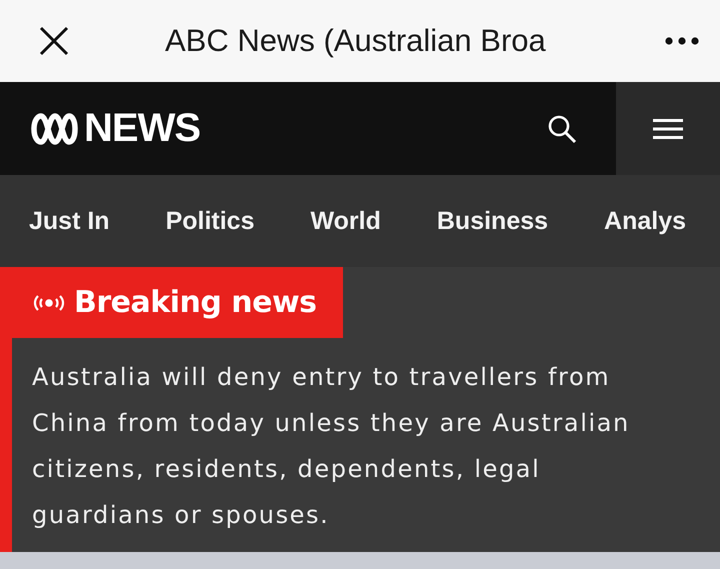 The width and height of the screenshot is (720, 569). What do you see at coordinates (682, 41) in the screenshot?
I see `more-icon` at bounding box center [682, 41].